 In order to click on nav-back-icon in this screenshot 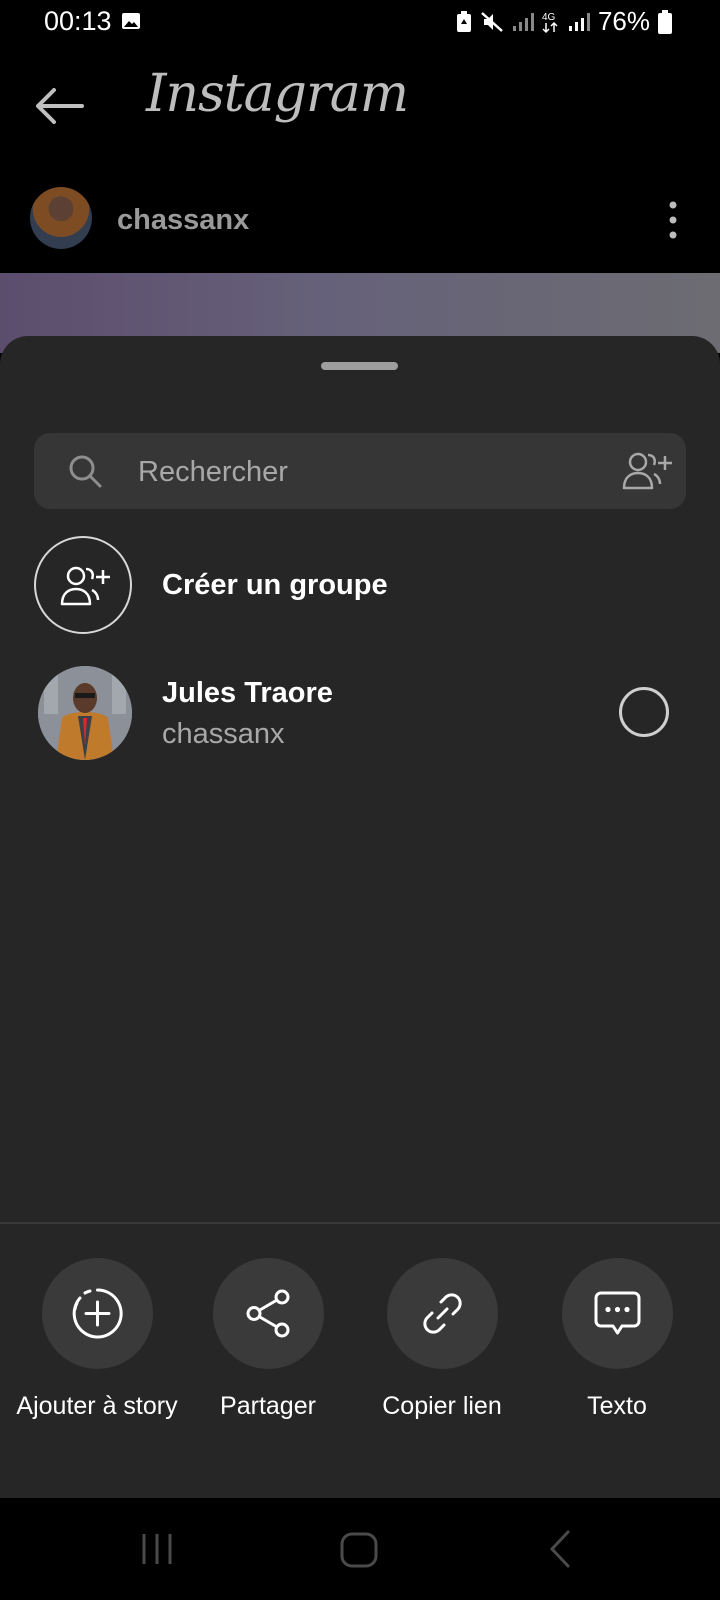, I will do `click(560, 1549)`.